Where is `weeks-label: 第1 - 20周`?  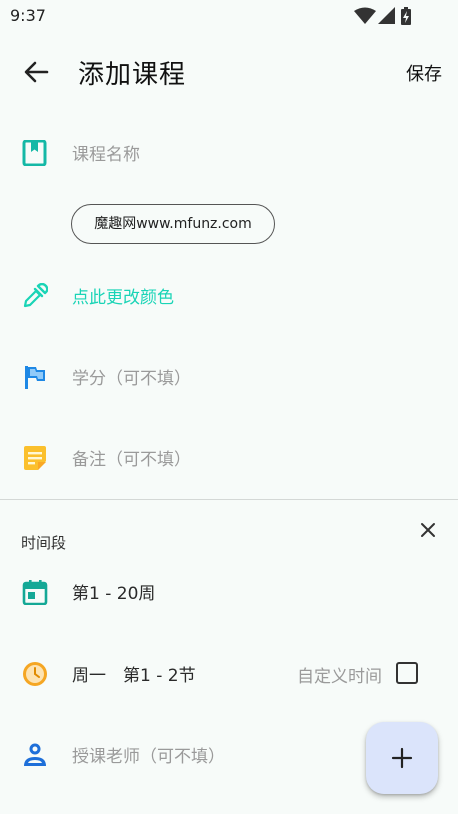
weeks-label: 第1 - 20周 is located at coordinates (114, 594).